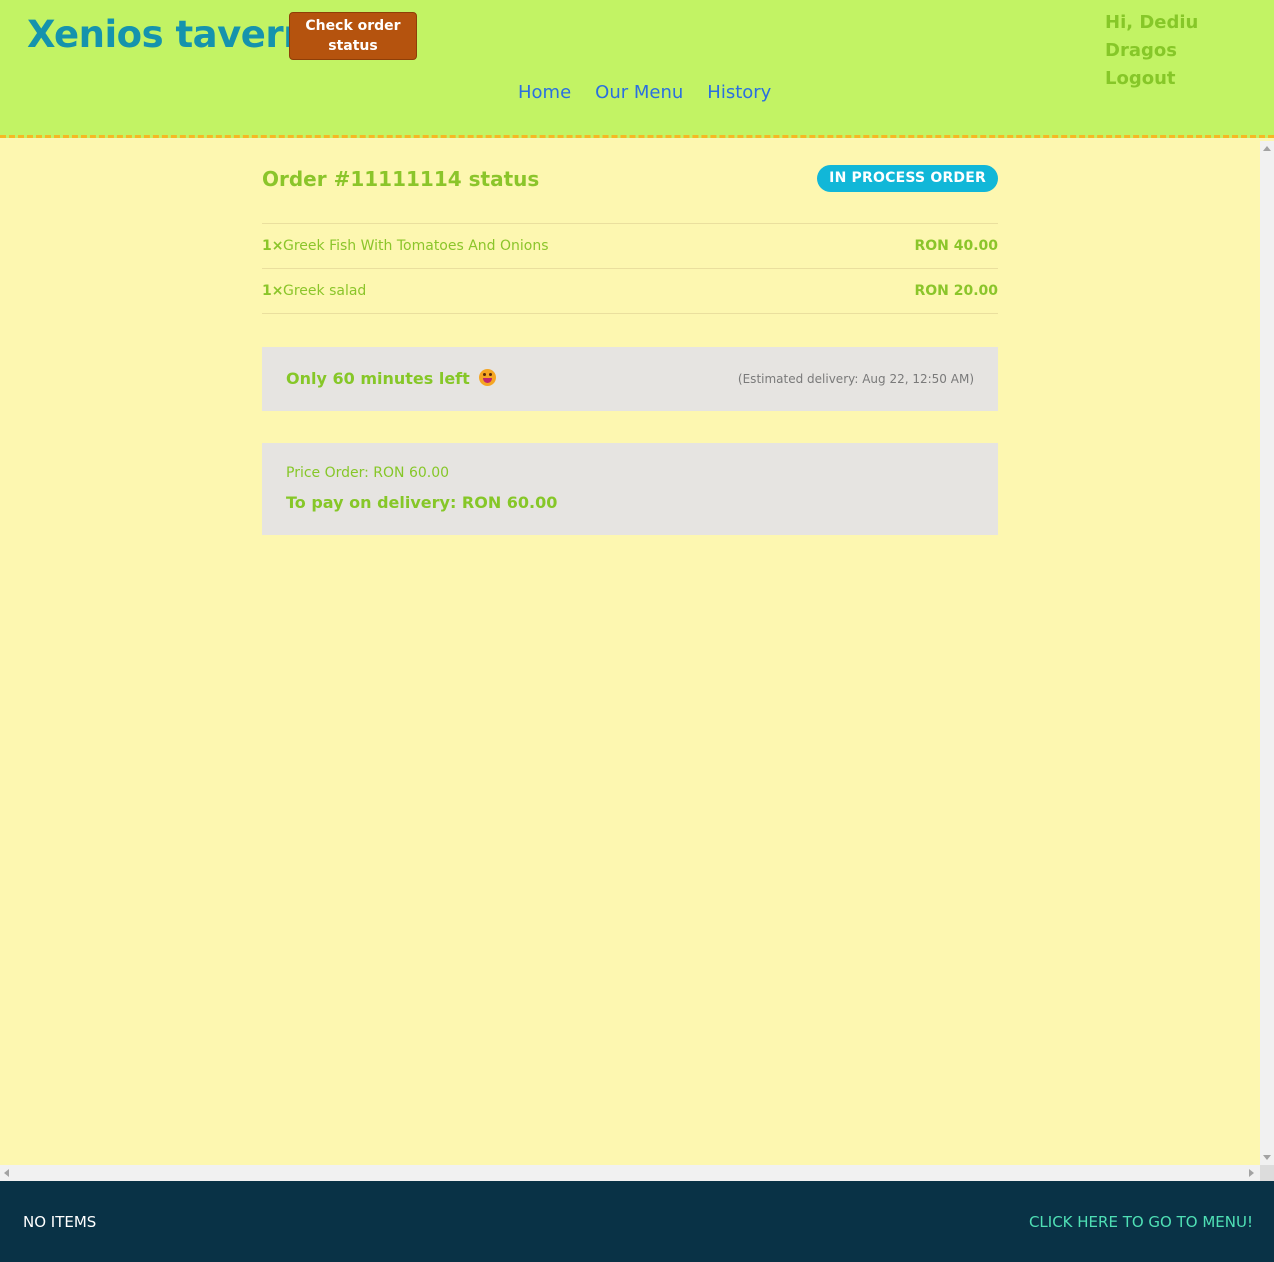 The width and height of the screenshot is (1274, 1262). I want to click on item-name: Greek salad, so click(325, 291).